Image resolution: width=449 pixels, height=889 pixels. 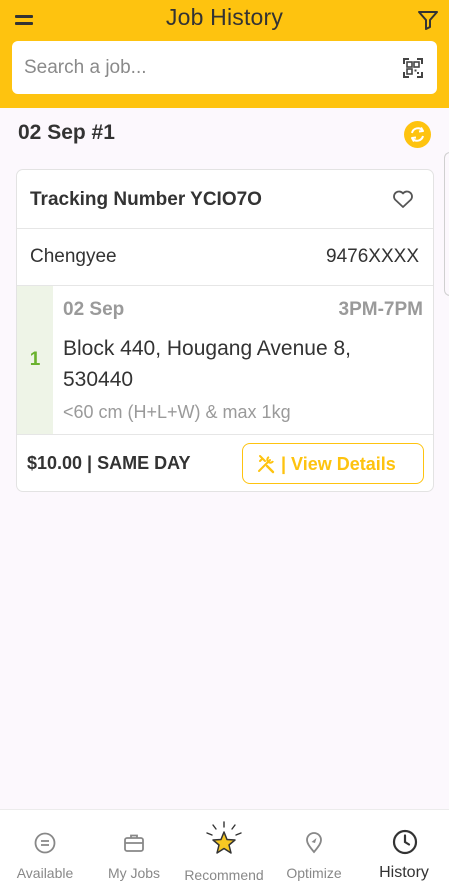 What do you see at coordinates (403, 199) in the screenshot?
I see `heart-icon` at bounding box center [403, 199].